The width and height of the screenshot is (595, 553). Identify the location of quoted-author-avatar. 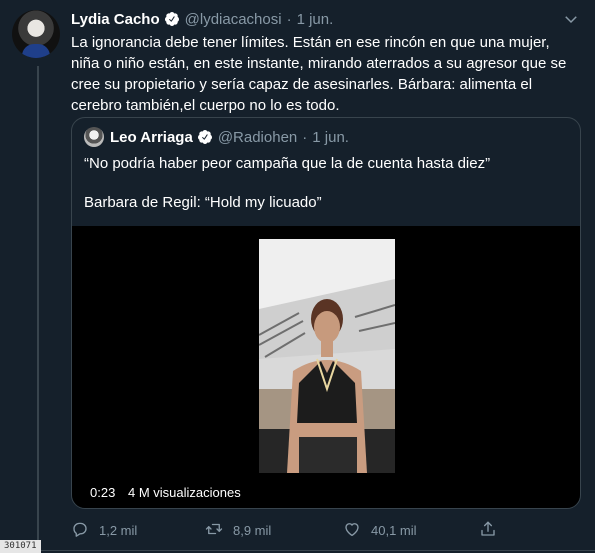
(94, 137).